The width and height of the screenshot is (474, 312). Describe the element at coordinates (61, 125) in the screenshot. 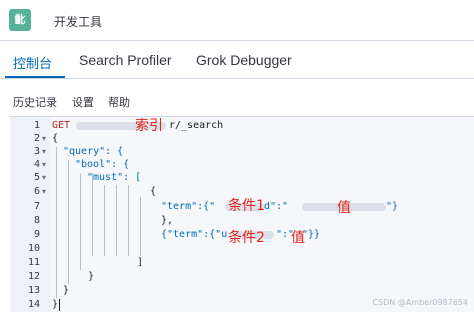

I see `http-method: GET` at that location.